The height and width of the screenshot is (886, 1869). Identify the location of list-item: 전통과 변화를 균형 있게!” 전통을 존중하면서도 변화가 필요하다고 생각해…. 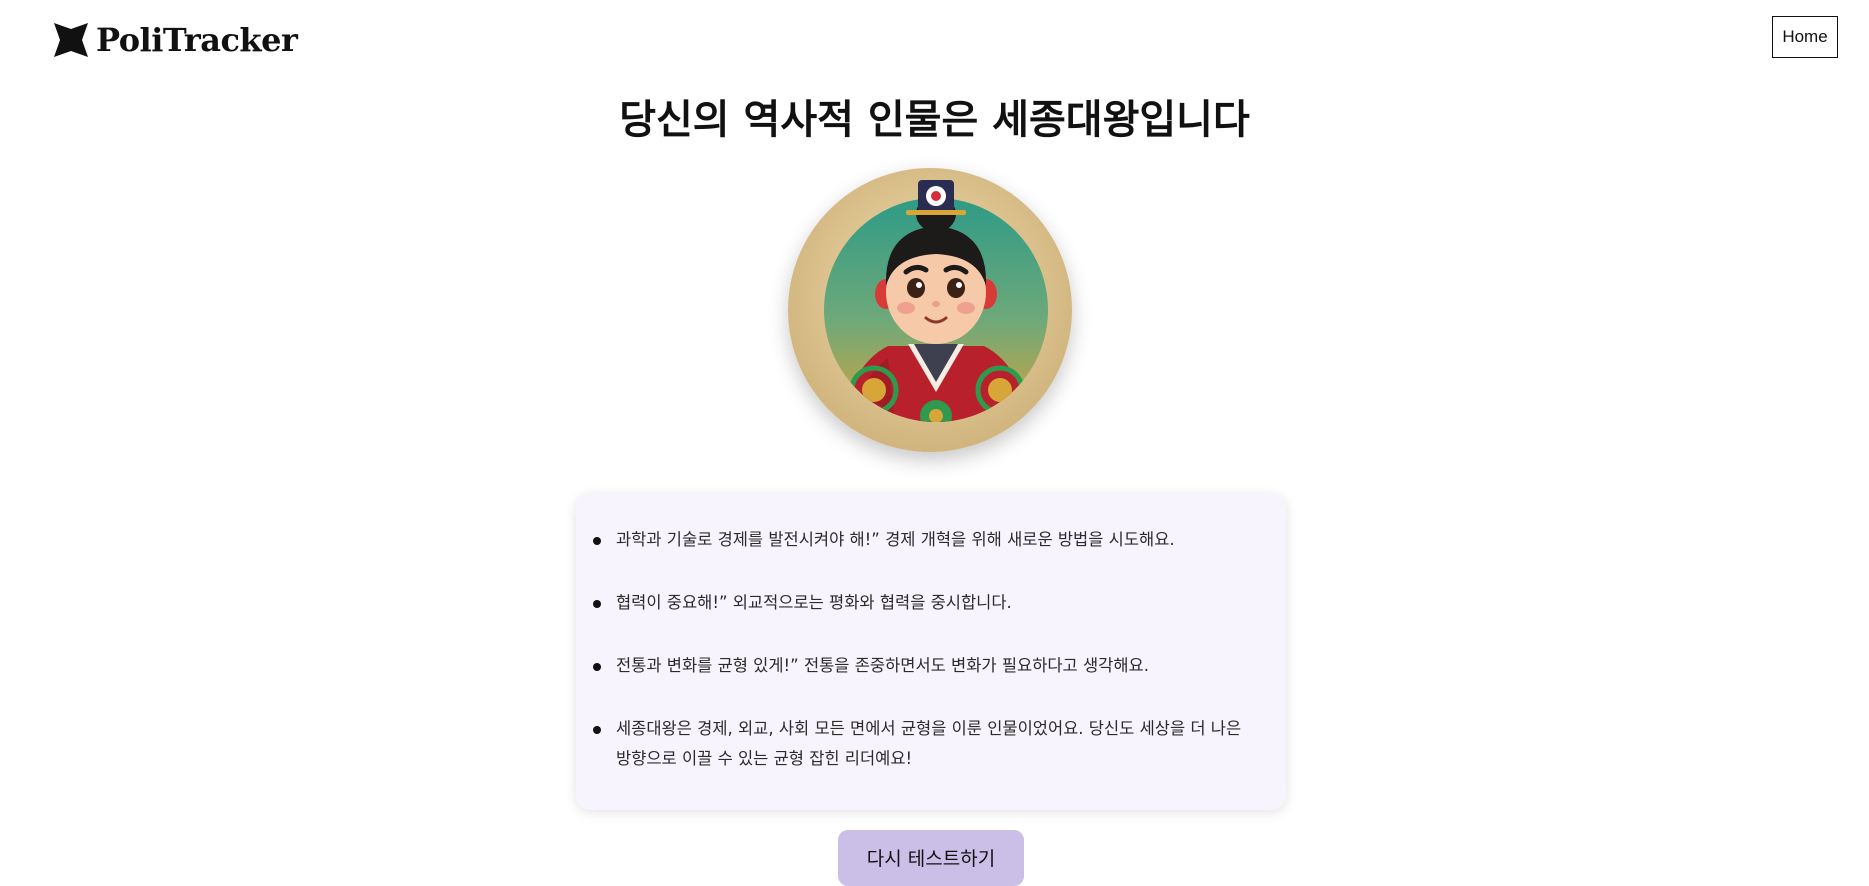
(924, 666).